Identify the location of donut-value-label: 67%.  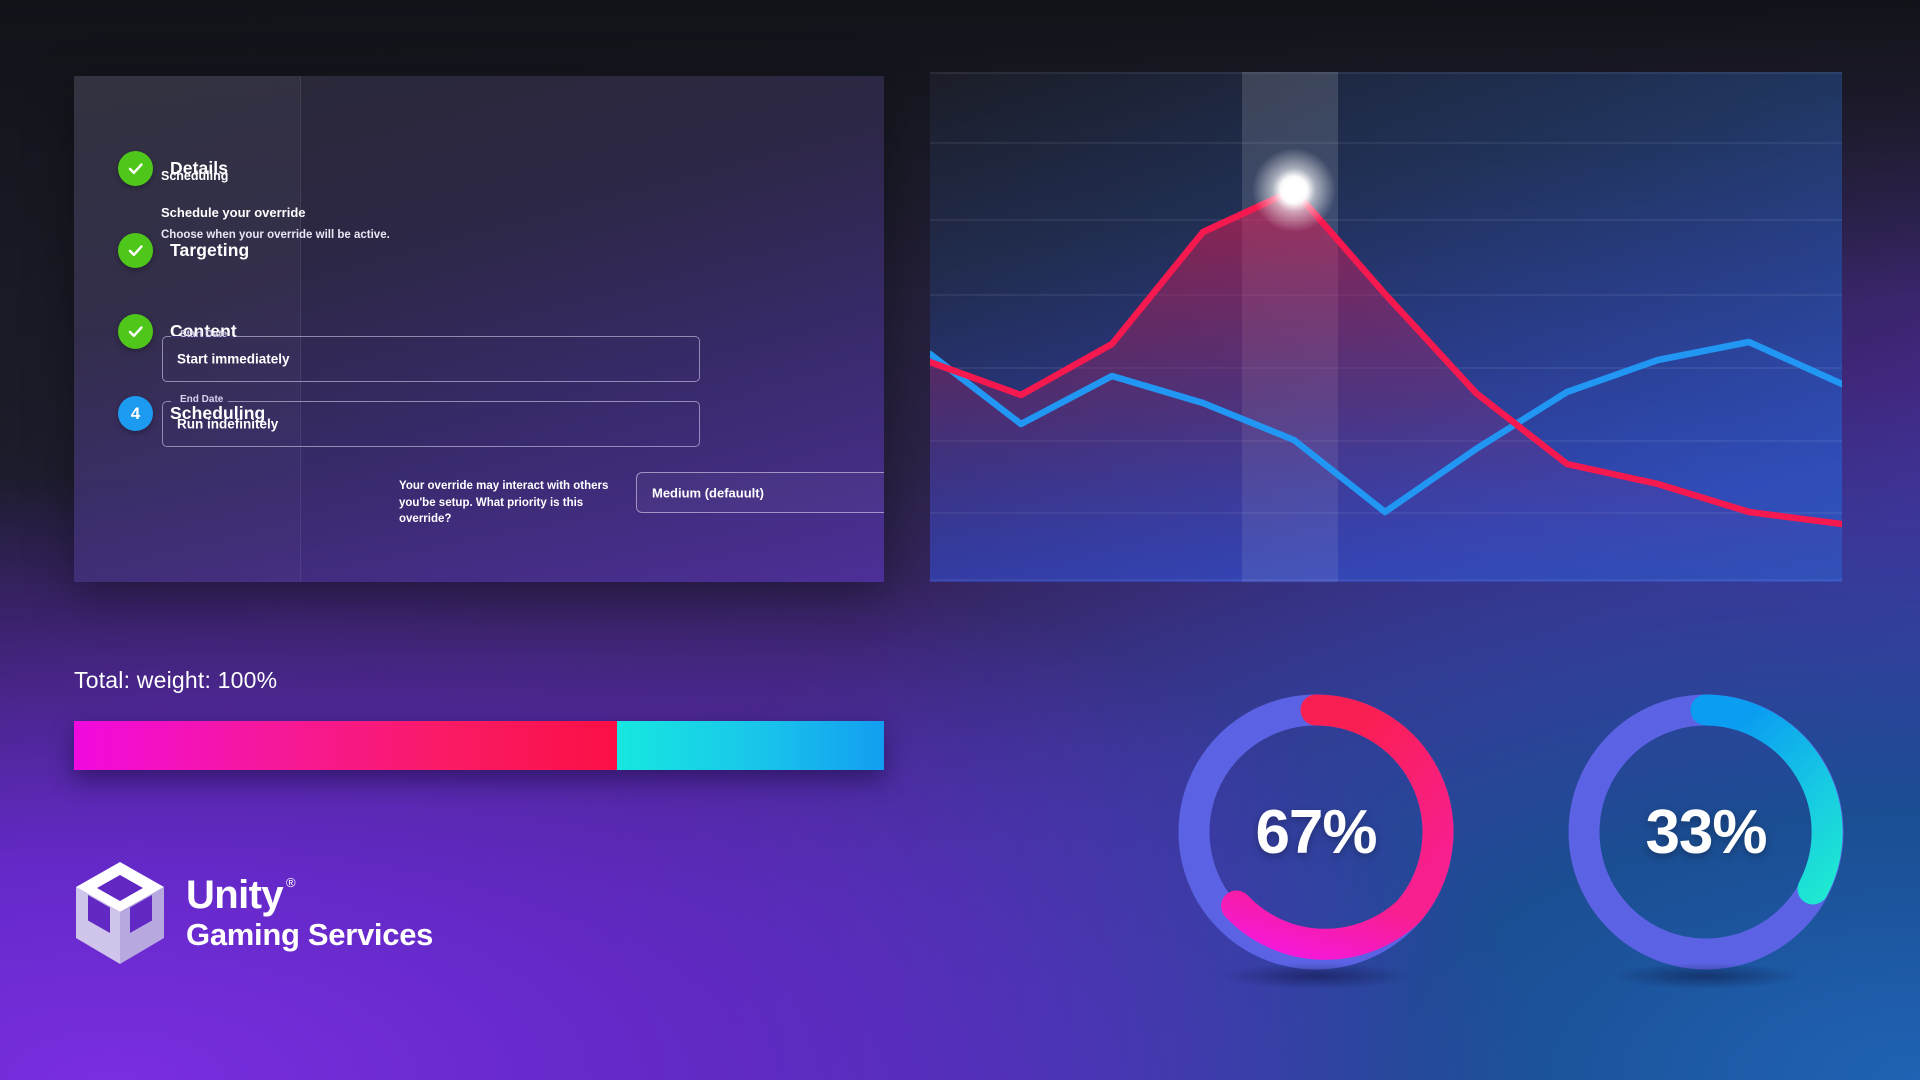
(1316, 832).